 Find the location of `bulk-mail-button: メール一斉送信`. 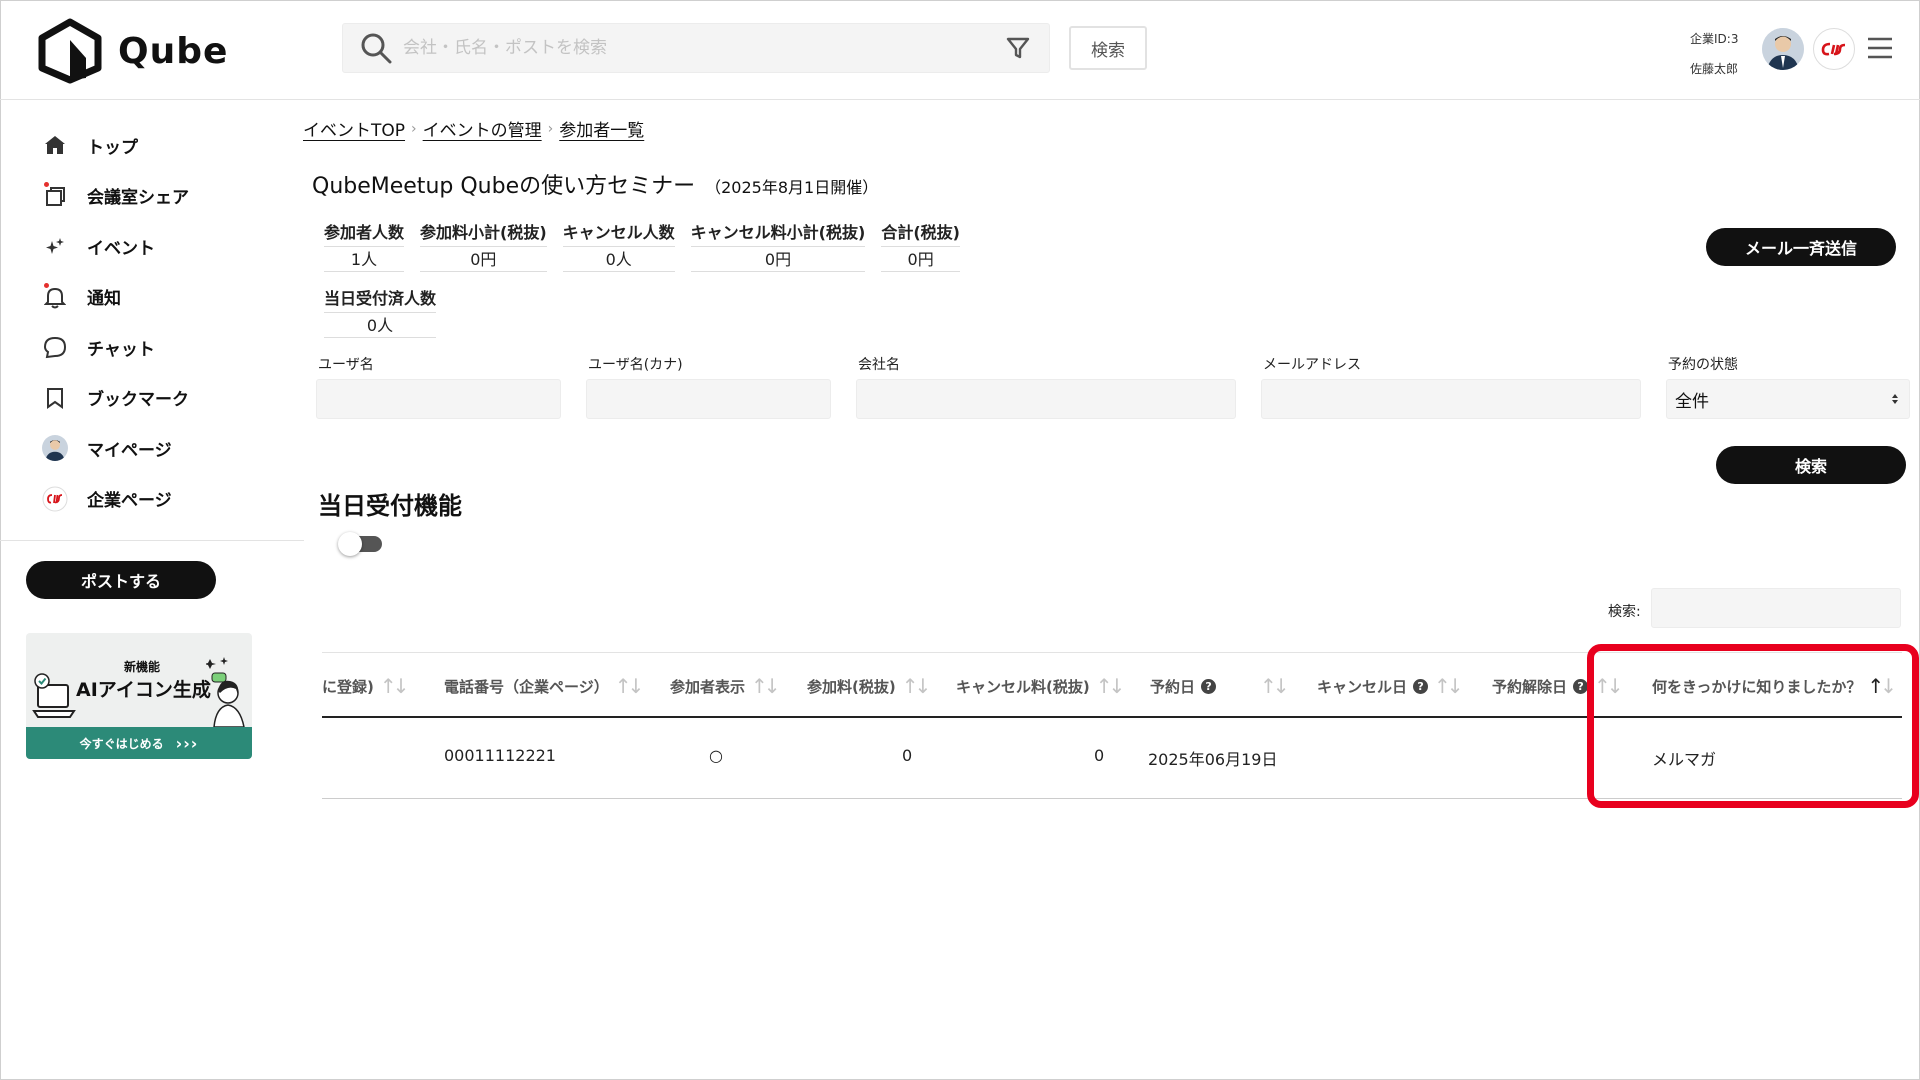

bulk-mail-button: メール一斉送信 is located at coordinates (1801, 247).